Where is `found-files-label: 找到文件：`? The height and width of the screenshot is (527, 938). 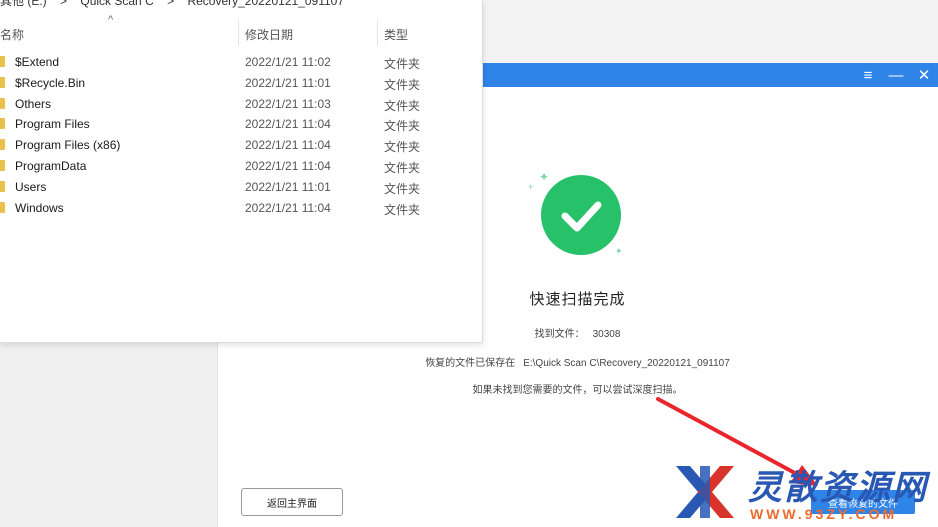
found-files-label: 找到文件： is located at coordinates (559, 334).